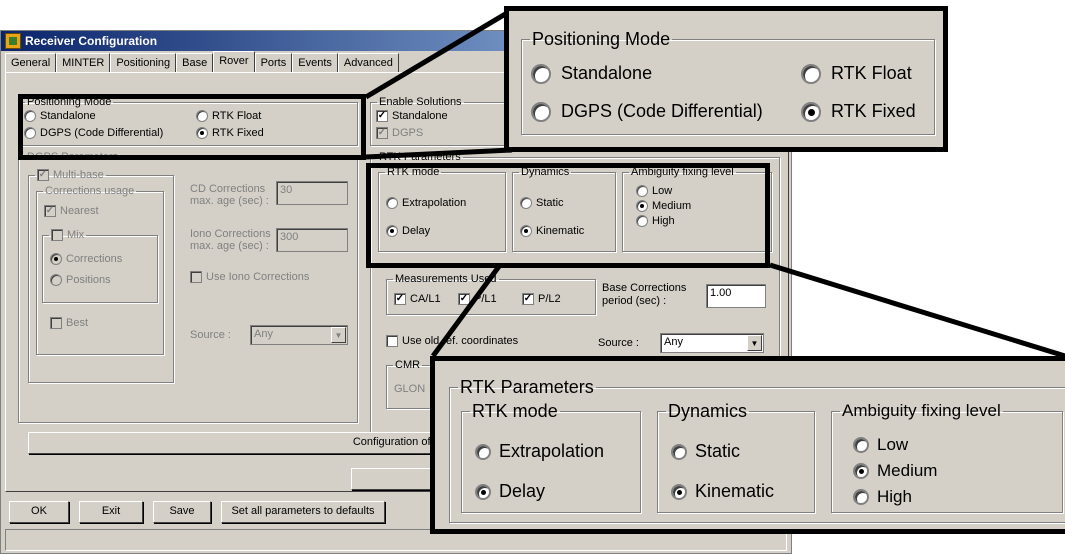 Image resolution: width=1065 pixels, height=554 pixels. I want to click on callout-radio-extrapolation: Extrapolation, so click(539, 451).